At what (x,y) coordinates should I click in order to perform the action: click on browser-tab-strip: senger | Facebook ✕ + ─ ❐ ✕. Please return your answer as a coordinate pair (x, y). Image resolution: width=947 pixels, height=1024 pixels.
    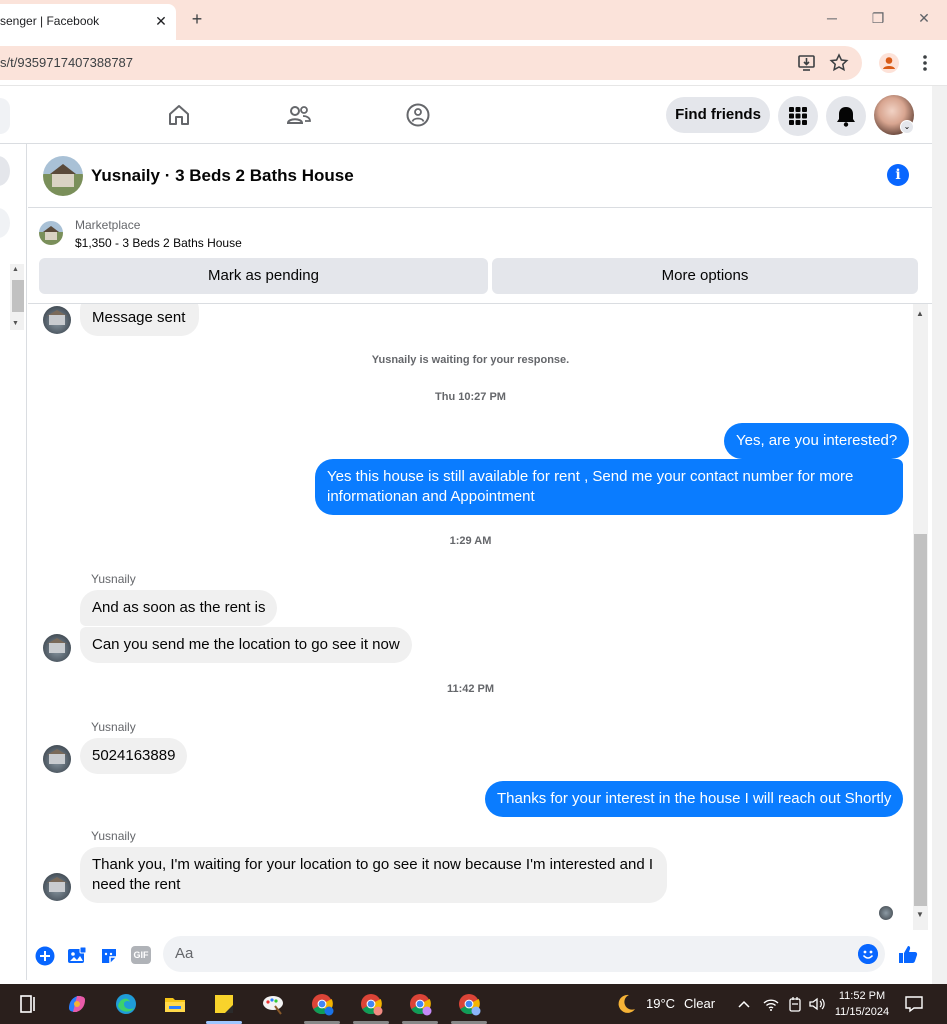
    Looking at the image, I should click on (473, 20).